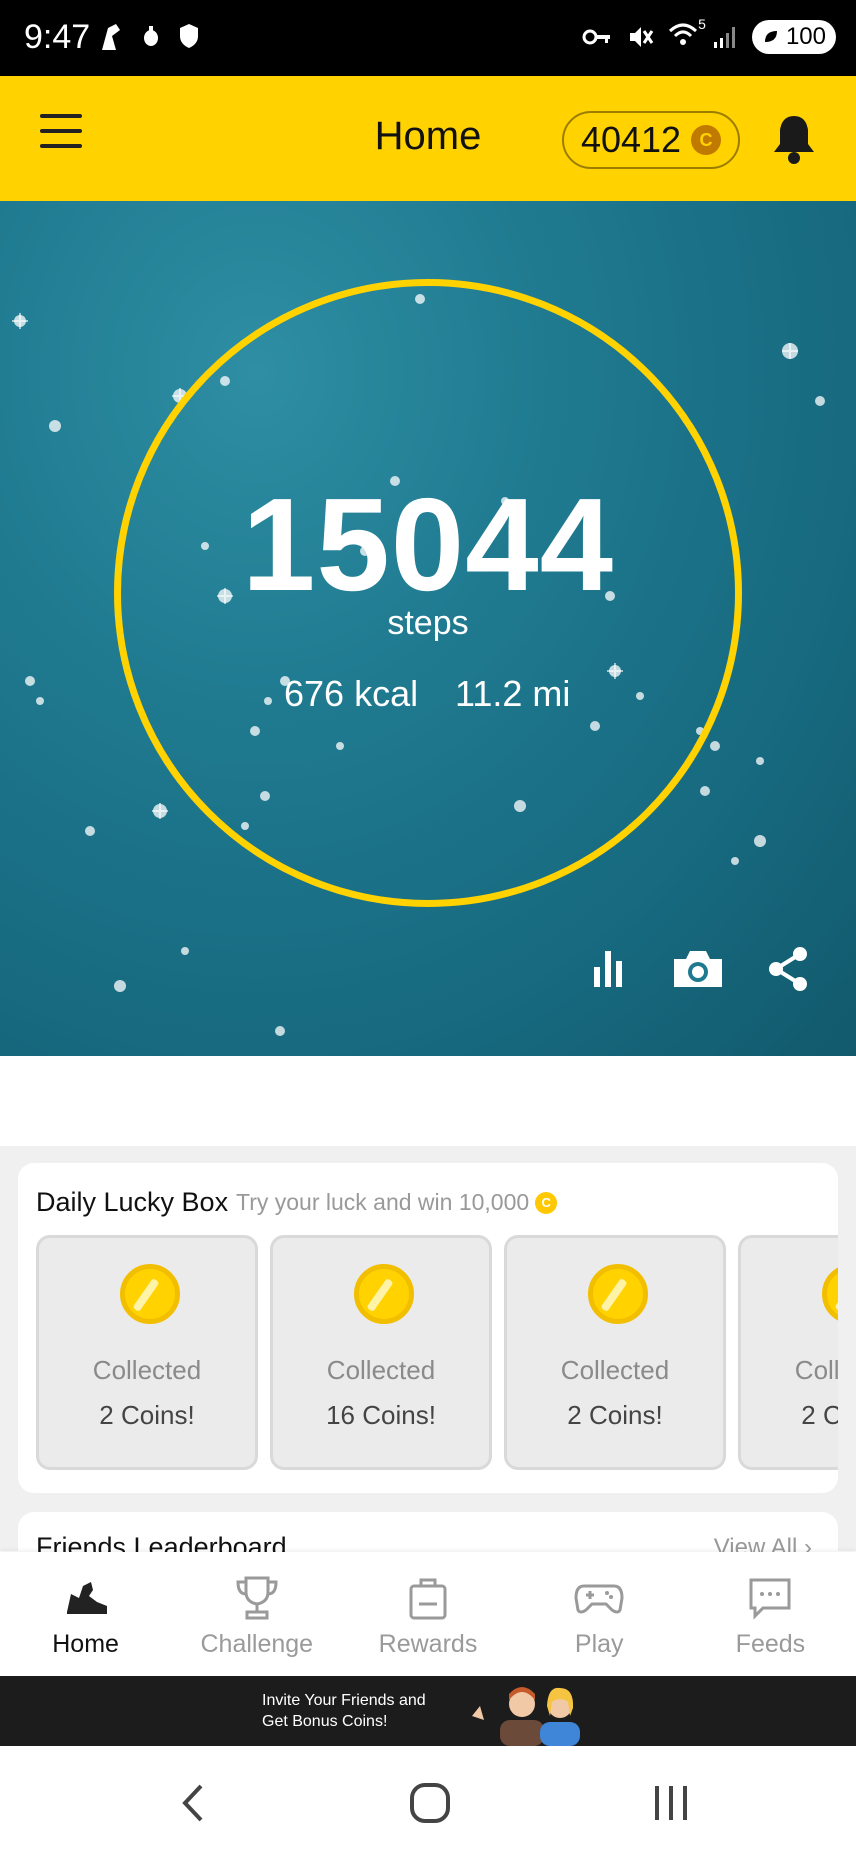 Image resolution: width=856 pixels, height=1855 pixels. I want to click on stats-chart-icon, so click(610, 969).